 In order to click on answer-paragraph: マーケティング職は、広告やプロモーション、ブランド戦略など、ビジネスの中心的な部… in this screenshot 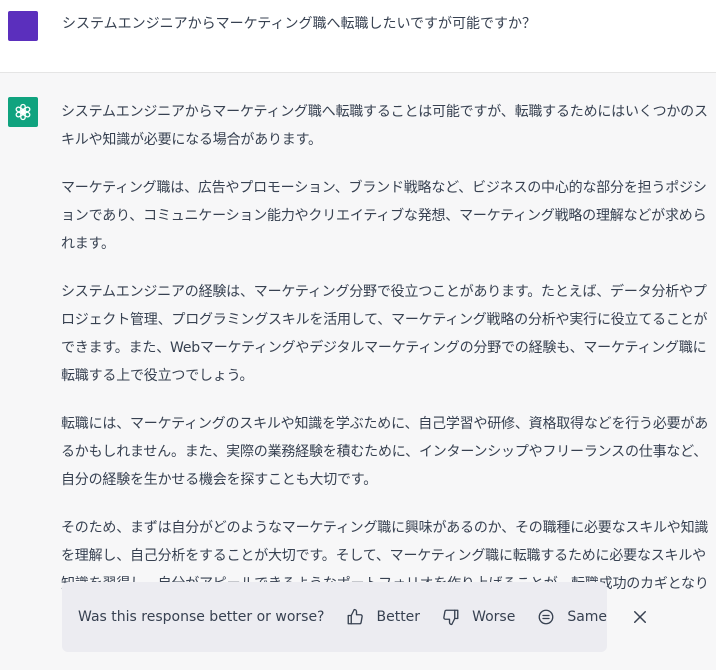, I will do `click(384, 216)`.